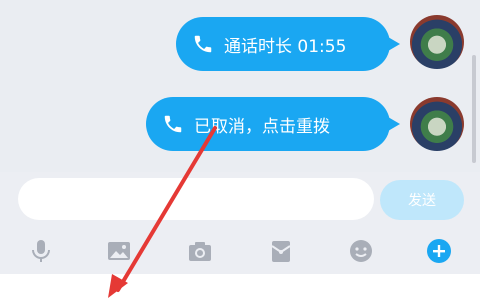  I want to click on call-cancelled-message: 已取消，点击重拨, so click(273, 124).